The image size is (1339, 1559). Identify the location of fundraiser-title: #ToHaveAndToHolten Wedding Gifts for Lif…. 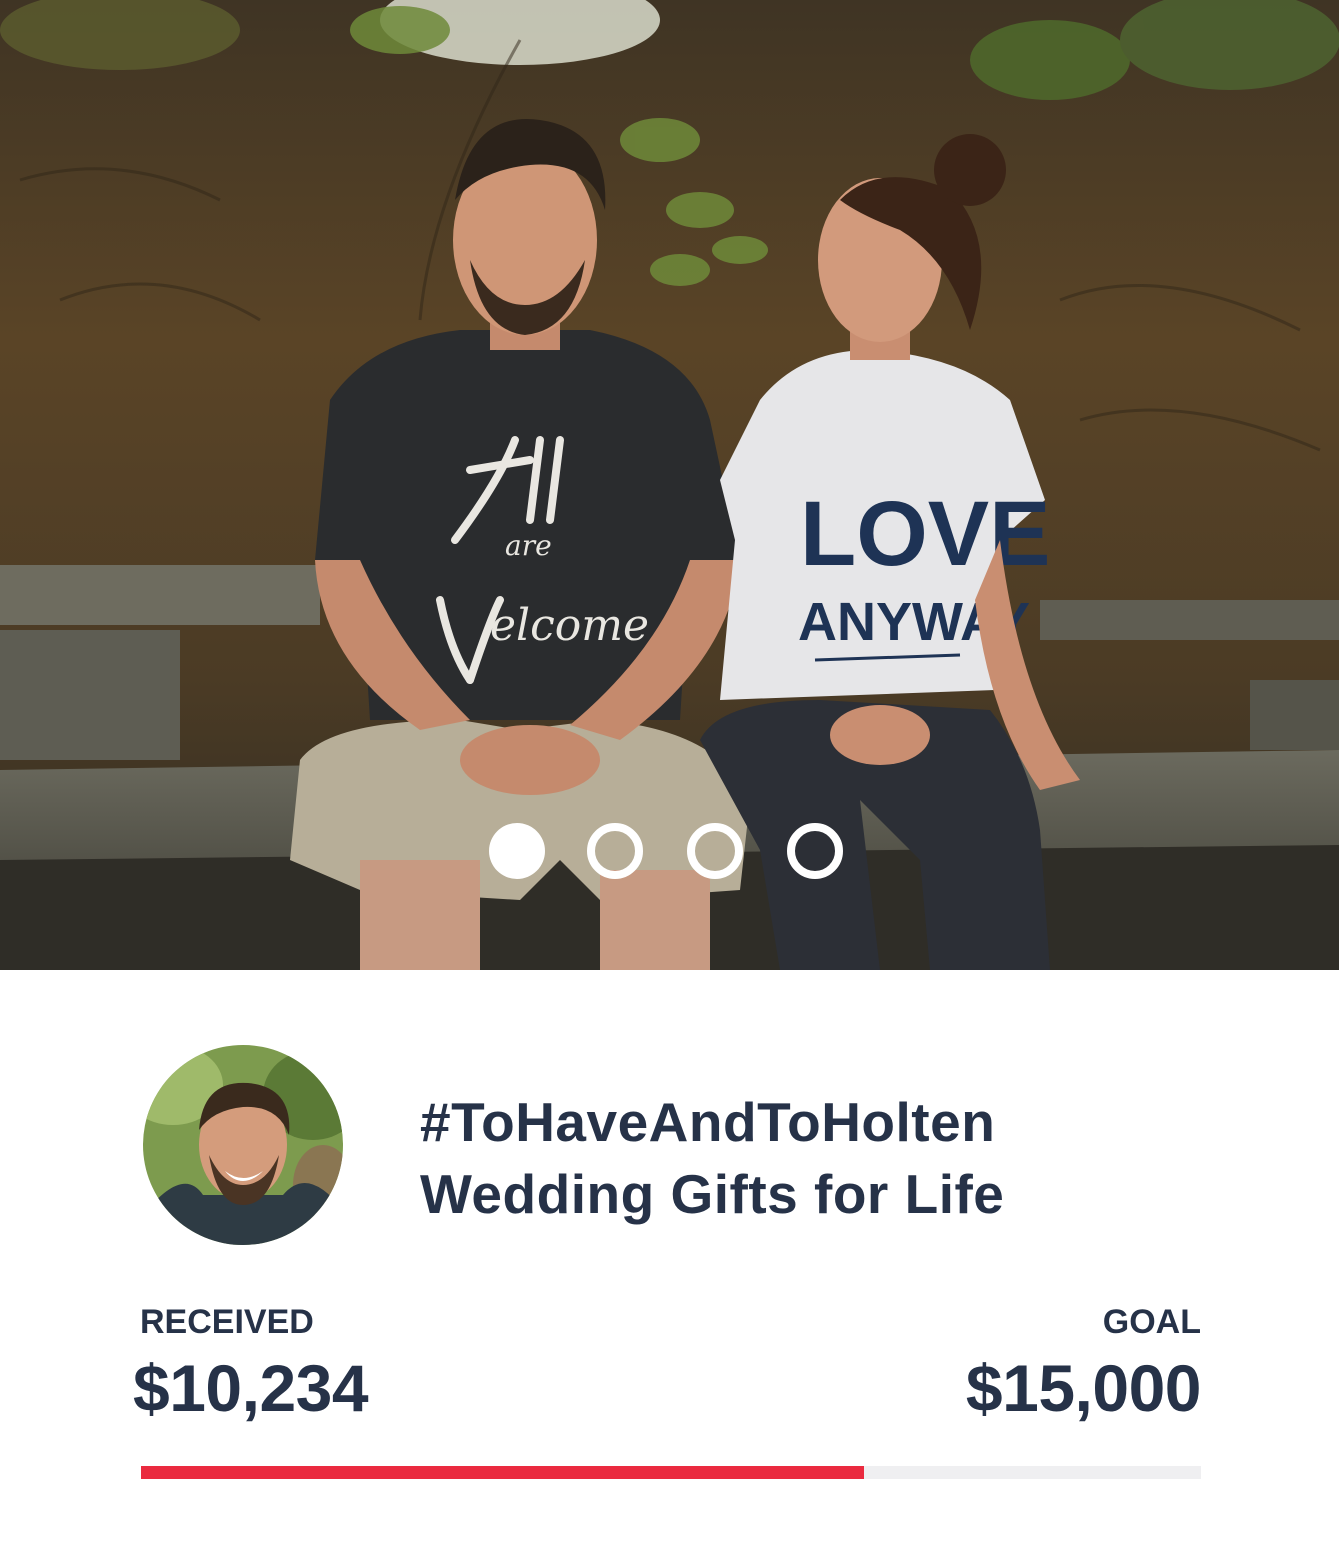
(860, 1158).